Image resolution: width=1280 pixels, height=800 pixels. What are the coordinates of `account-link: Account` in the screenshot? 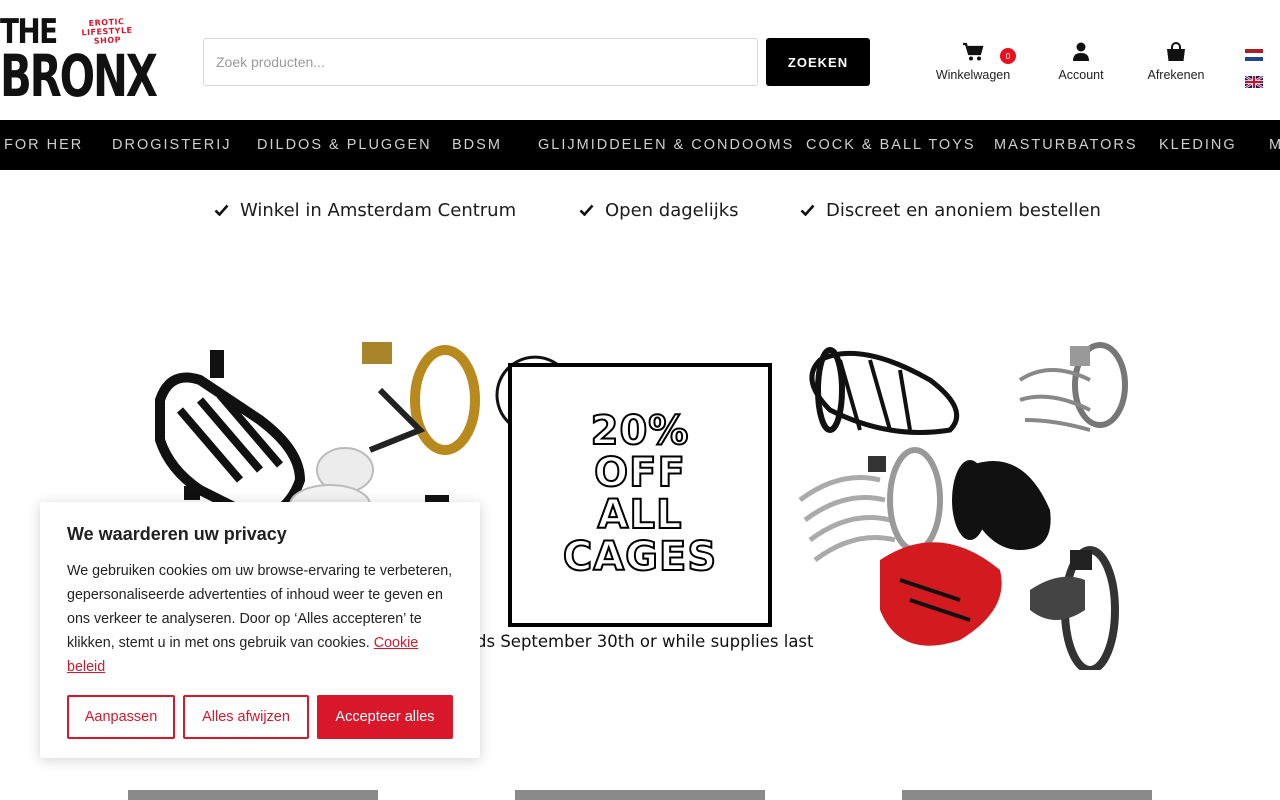 It's located at (1081, 62).